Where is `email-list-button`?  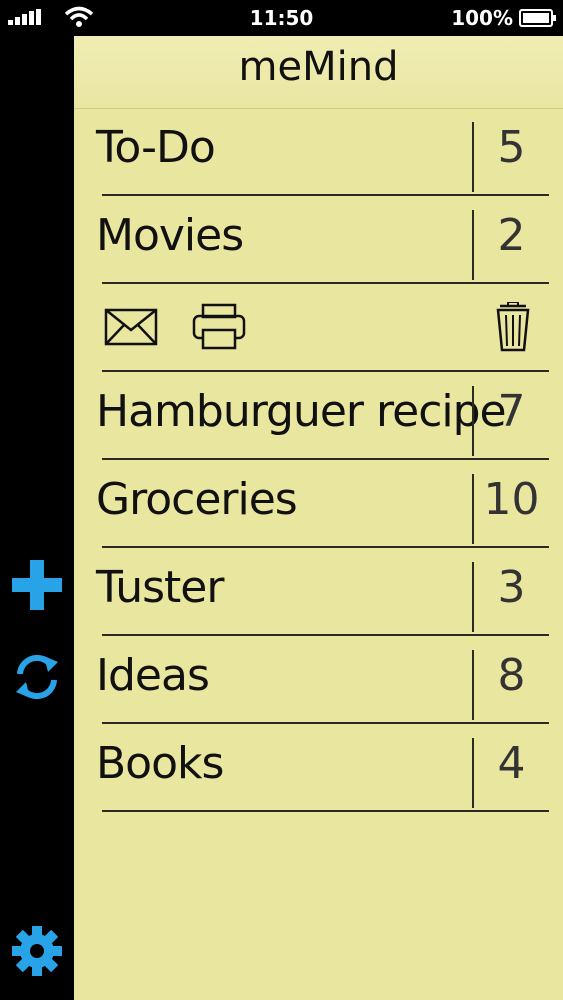
email-list-button is located at coordinates (131, 327).